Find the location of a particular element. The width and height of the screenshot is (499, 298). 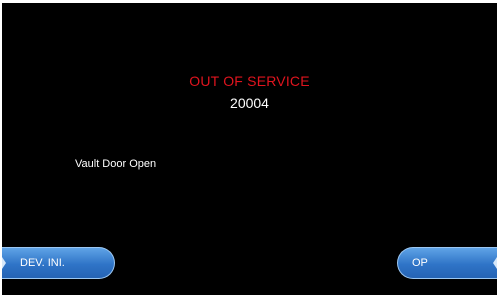

right-arrow-icon is located at coordinates (495, 263).